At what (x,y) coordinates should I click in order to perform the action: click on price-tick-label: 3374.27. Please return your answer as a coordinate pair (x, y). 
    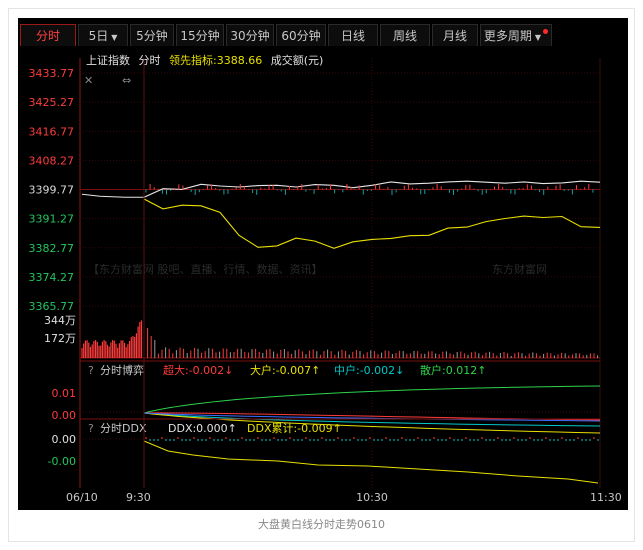
    Looking at the image, I should click on (52, 277).